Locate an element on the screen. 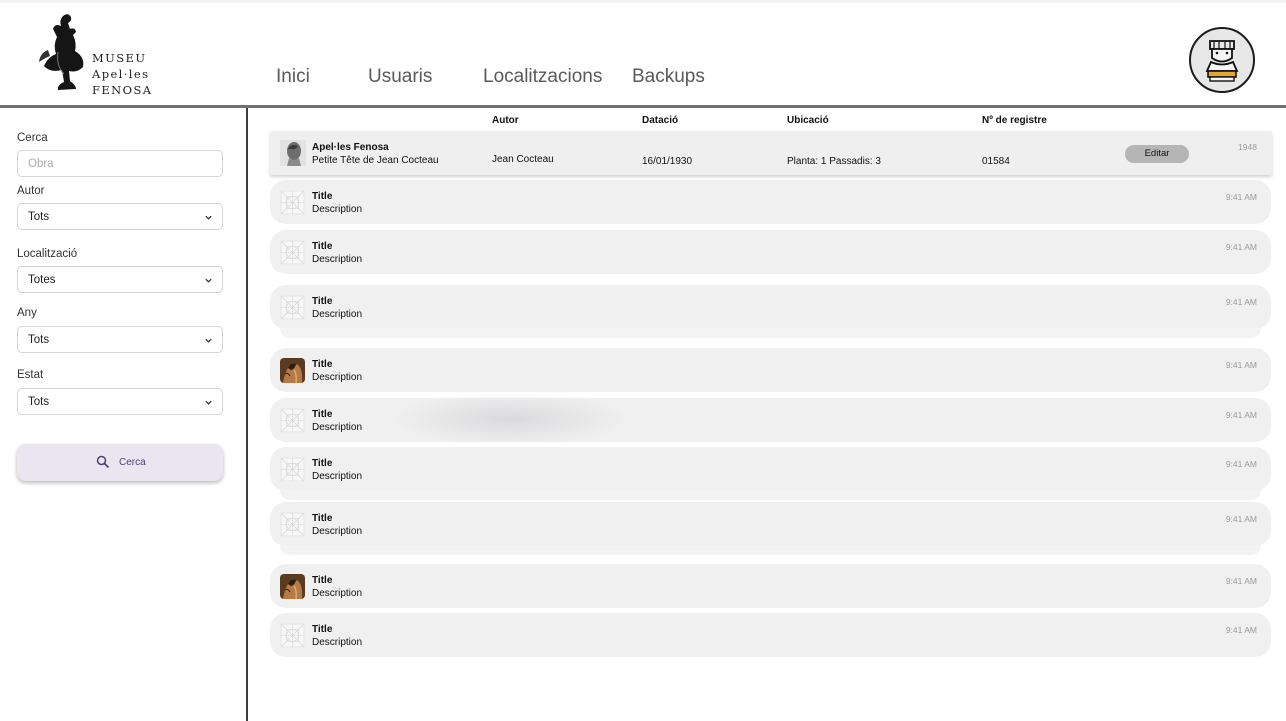 The width and height of the screenshot is (1286, 721). artwork-title: Petite Tête de Jean Cocteau is located at coordinates (375, 160).